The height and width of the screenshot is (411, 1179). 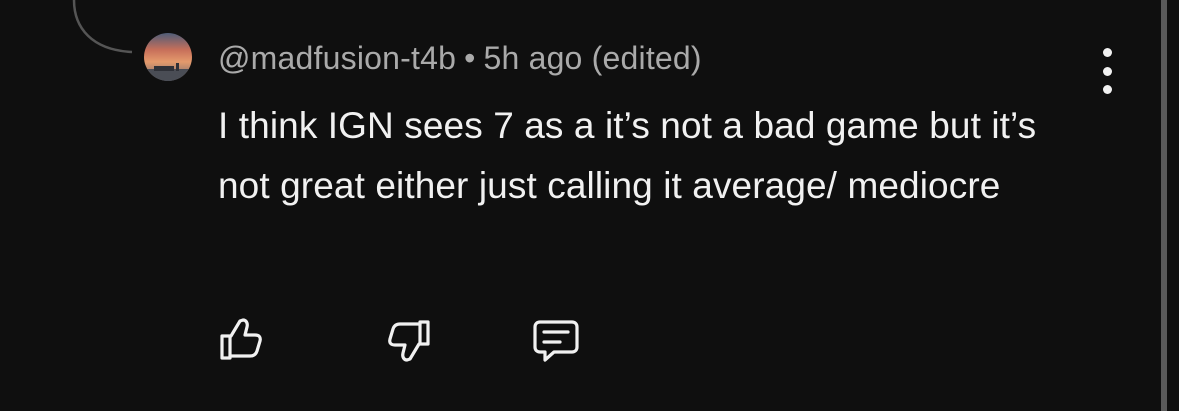 What do you see at coordinates (646, 58) in the screenshot?
I see `edited-label: (edited)` at bounding box center [646, 58].